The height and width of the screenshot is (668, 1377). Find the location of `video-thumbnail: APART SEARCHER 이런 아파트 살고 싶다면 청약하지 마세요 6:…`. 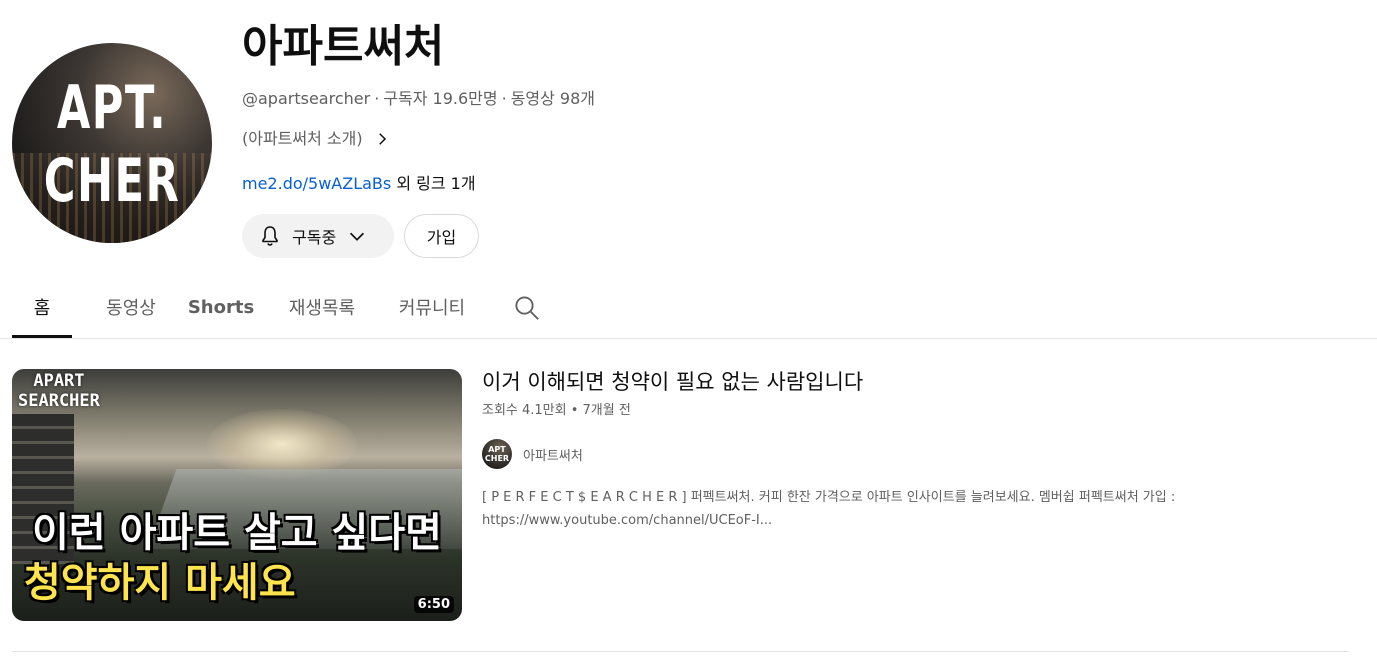

video-thumbnail: APART SEARCHER 이런 아파트 살고 싶다면 청약하지 마세요 6:… is located at coordinates (237, 495).